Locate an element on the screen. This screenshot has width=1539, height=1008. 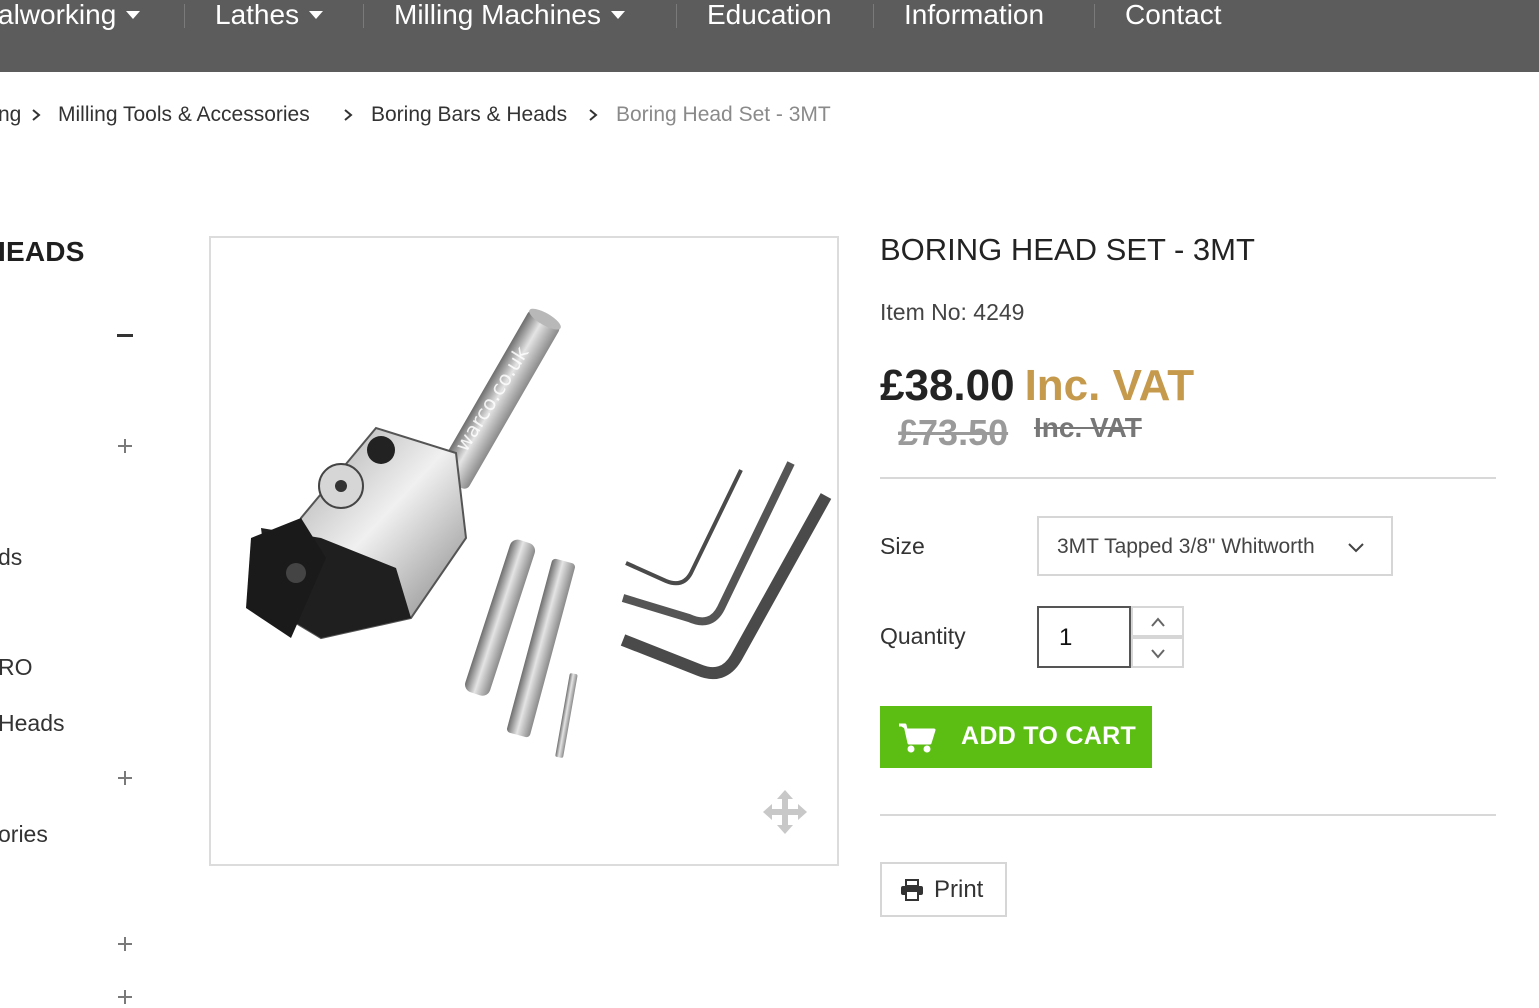
nav-item-lathes: Lathes is located at coordinates (269, 17).